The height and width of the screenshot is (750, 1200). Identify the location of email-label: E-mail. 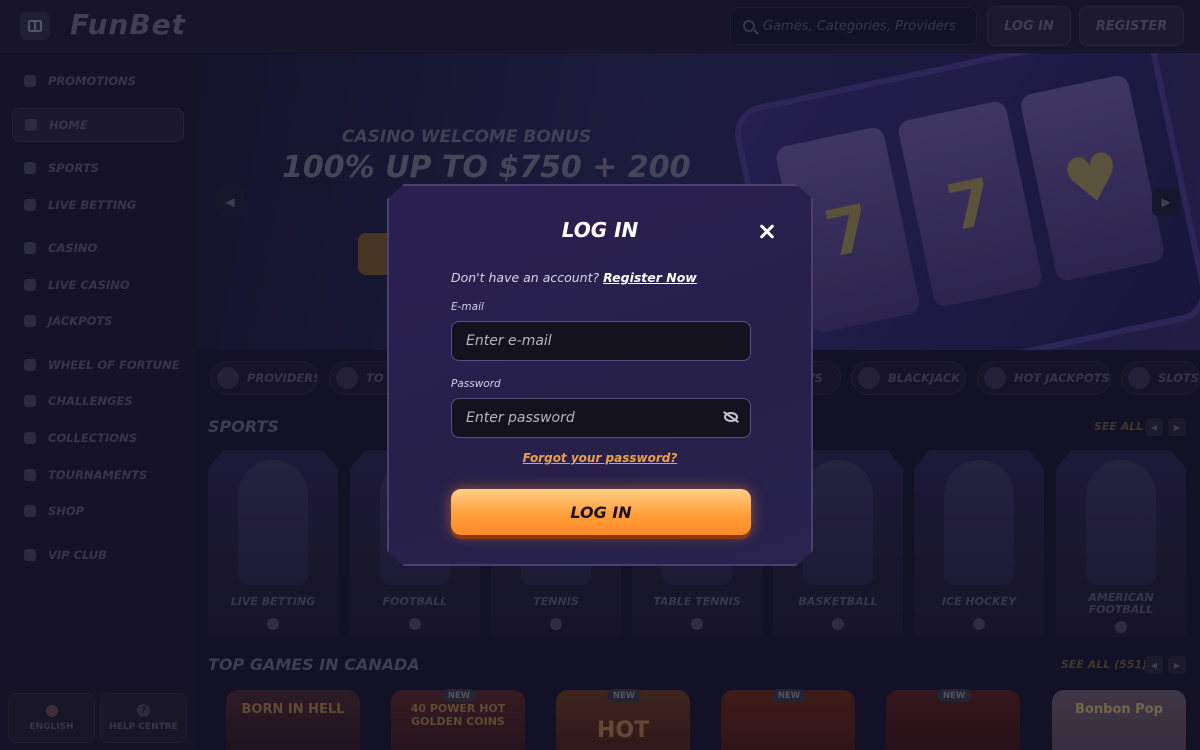
(467, 307).